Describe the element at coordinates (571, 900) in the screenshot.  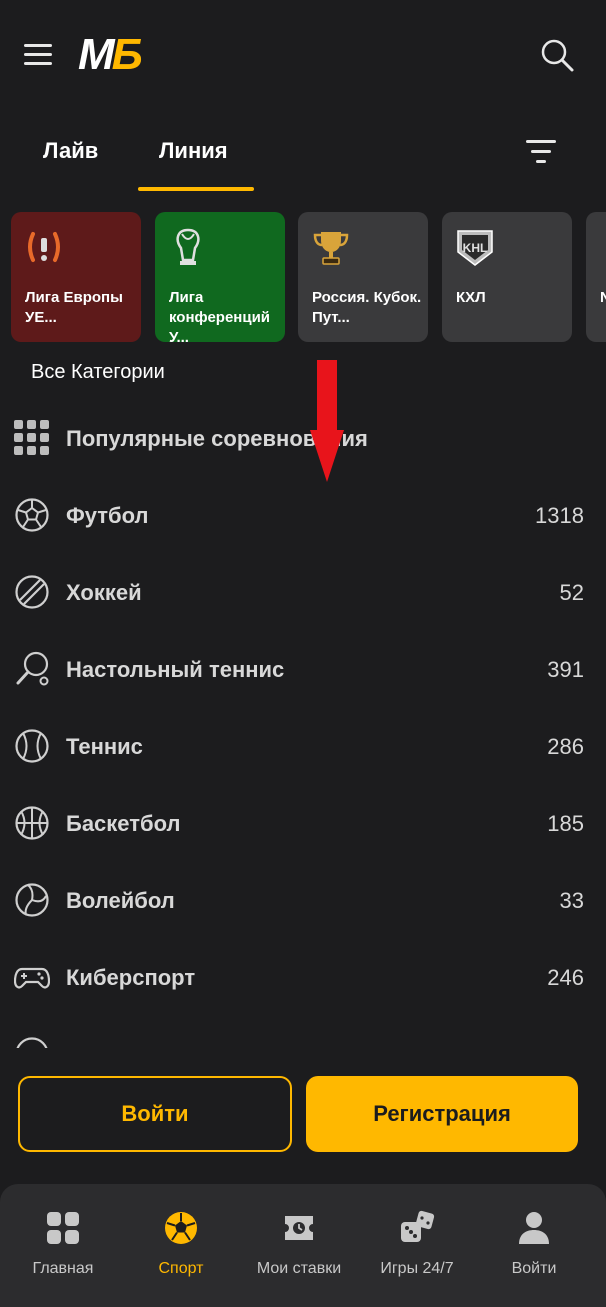
I see `sport-count: 33` at that location.